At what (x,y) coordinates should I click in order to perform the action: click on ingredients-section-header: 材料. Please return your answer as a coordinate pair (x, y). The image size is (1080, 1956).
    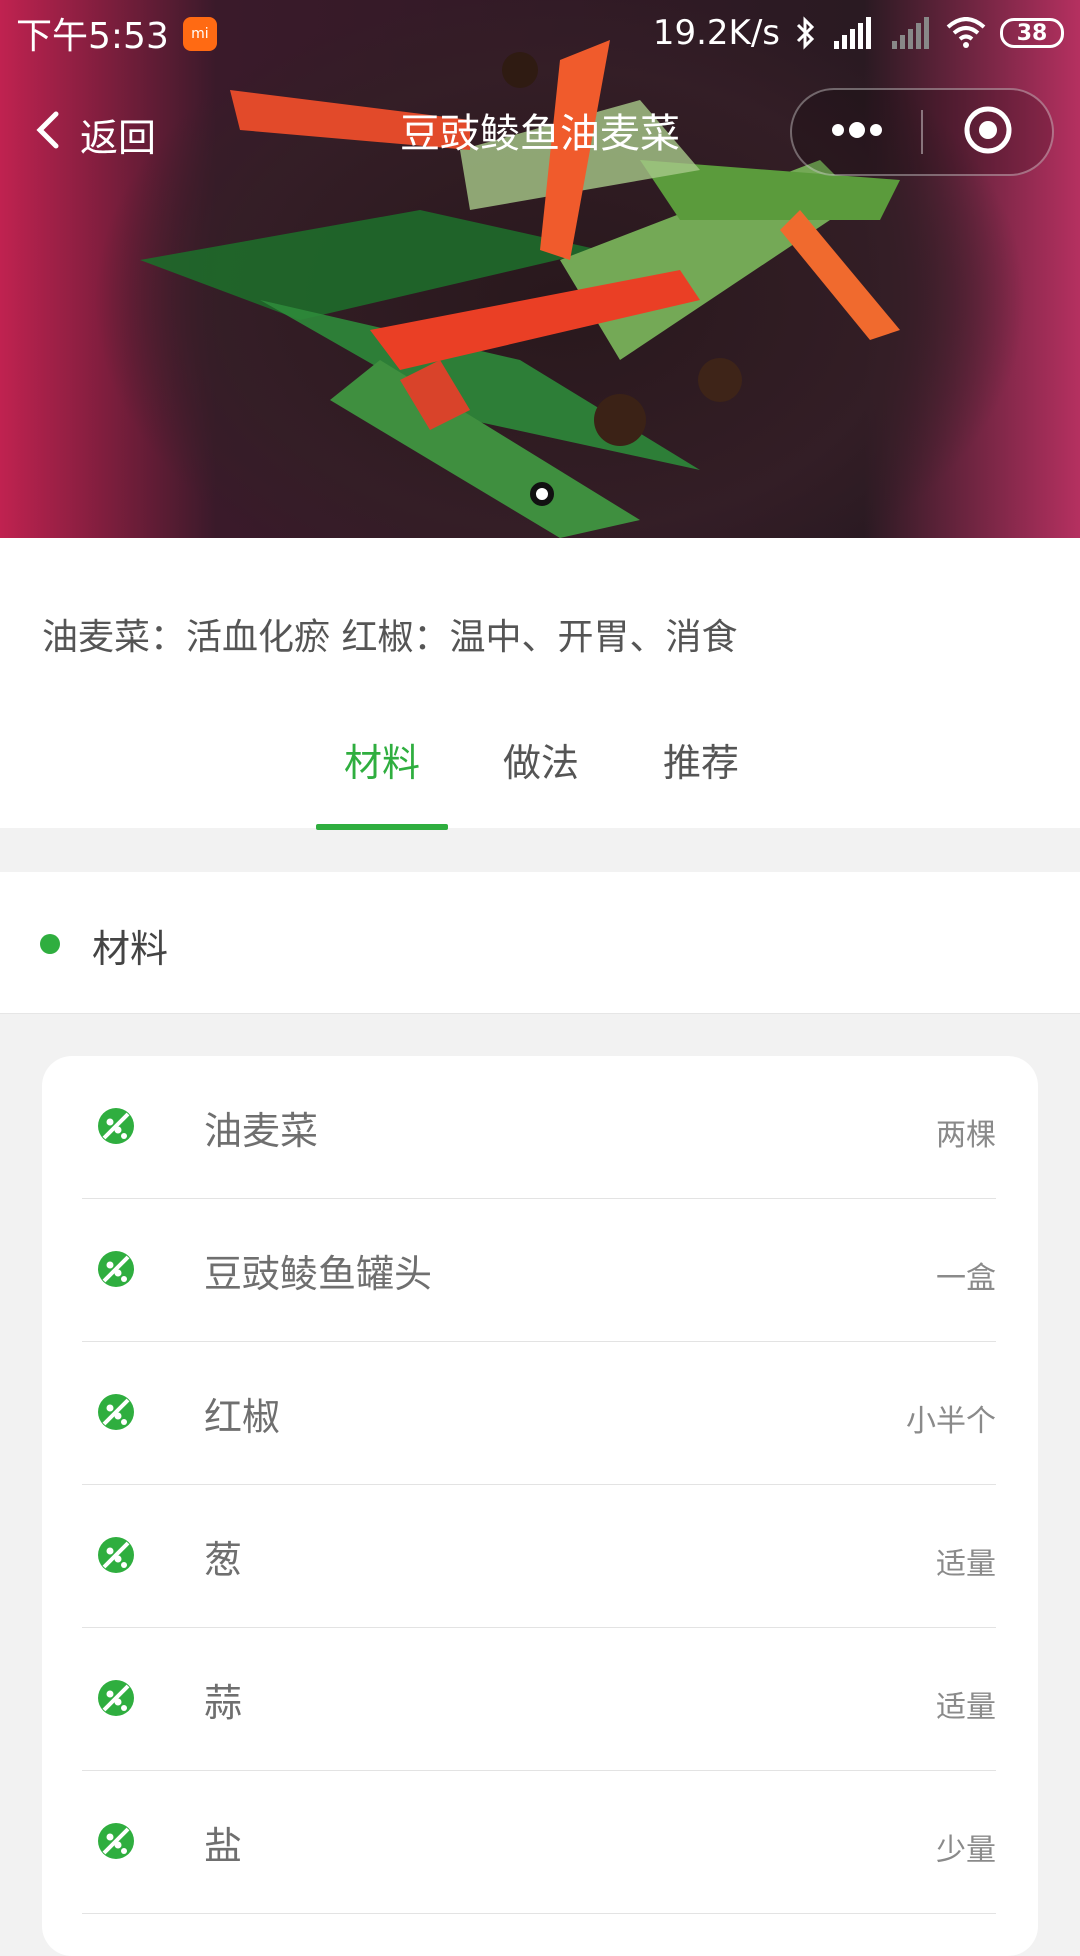
    Looking at the image, I should click on (540, 943).